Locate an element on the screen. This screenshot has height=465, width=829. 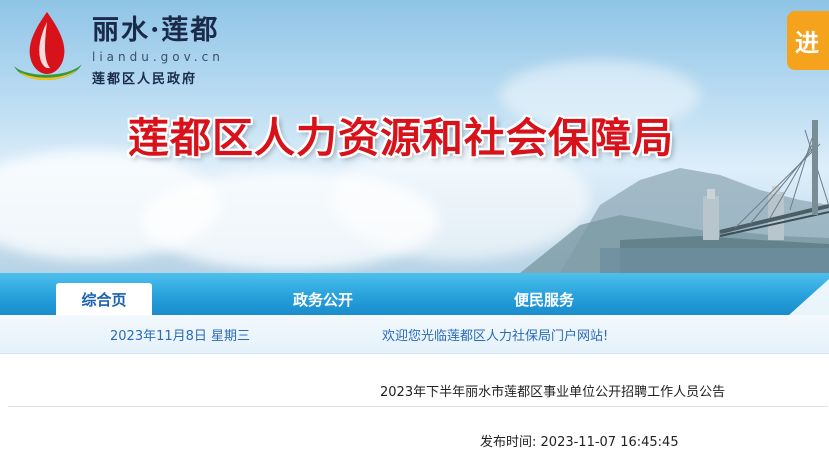
page-title: 莲都区人力资源和社会保障局 is located at coordinates (401, 138).